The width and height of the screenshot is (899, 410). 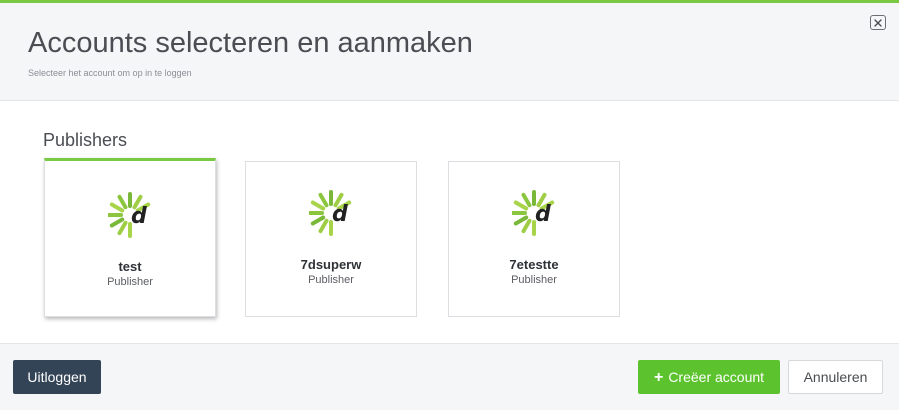 I want to click on account-name: 7dsuperw, so click(x=331, y=264).